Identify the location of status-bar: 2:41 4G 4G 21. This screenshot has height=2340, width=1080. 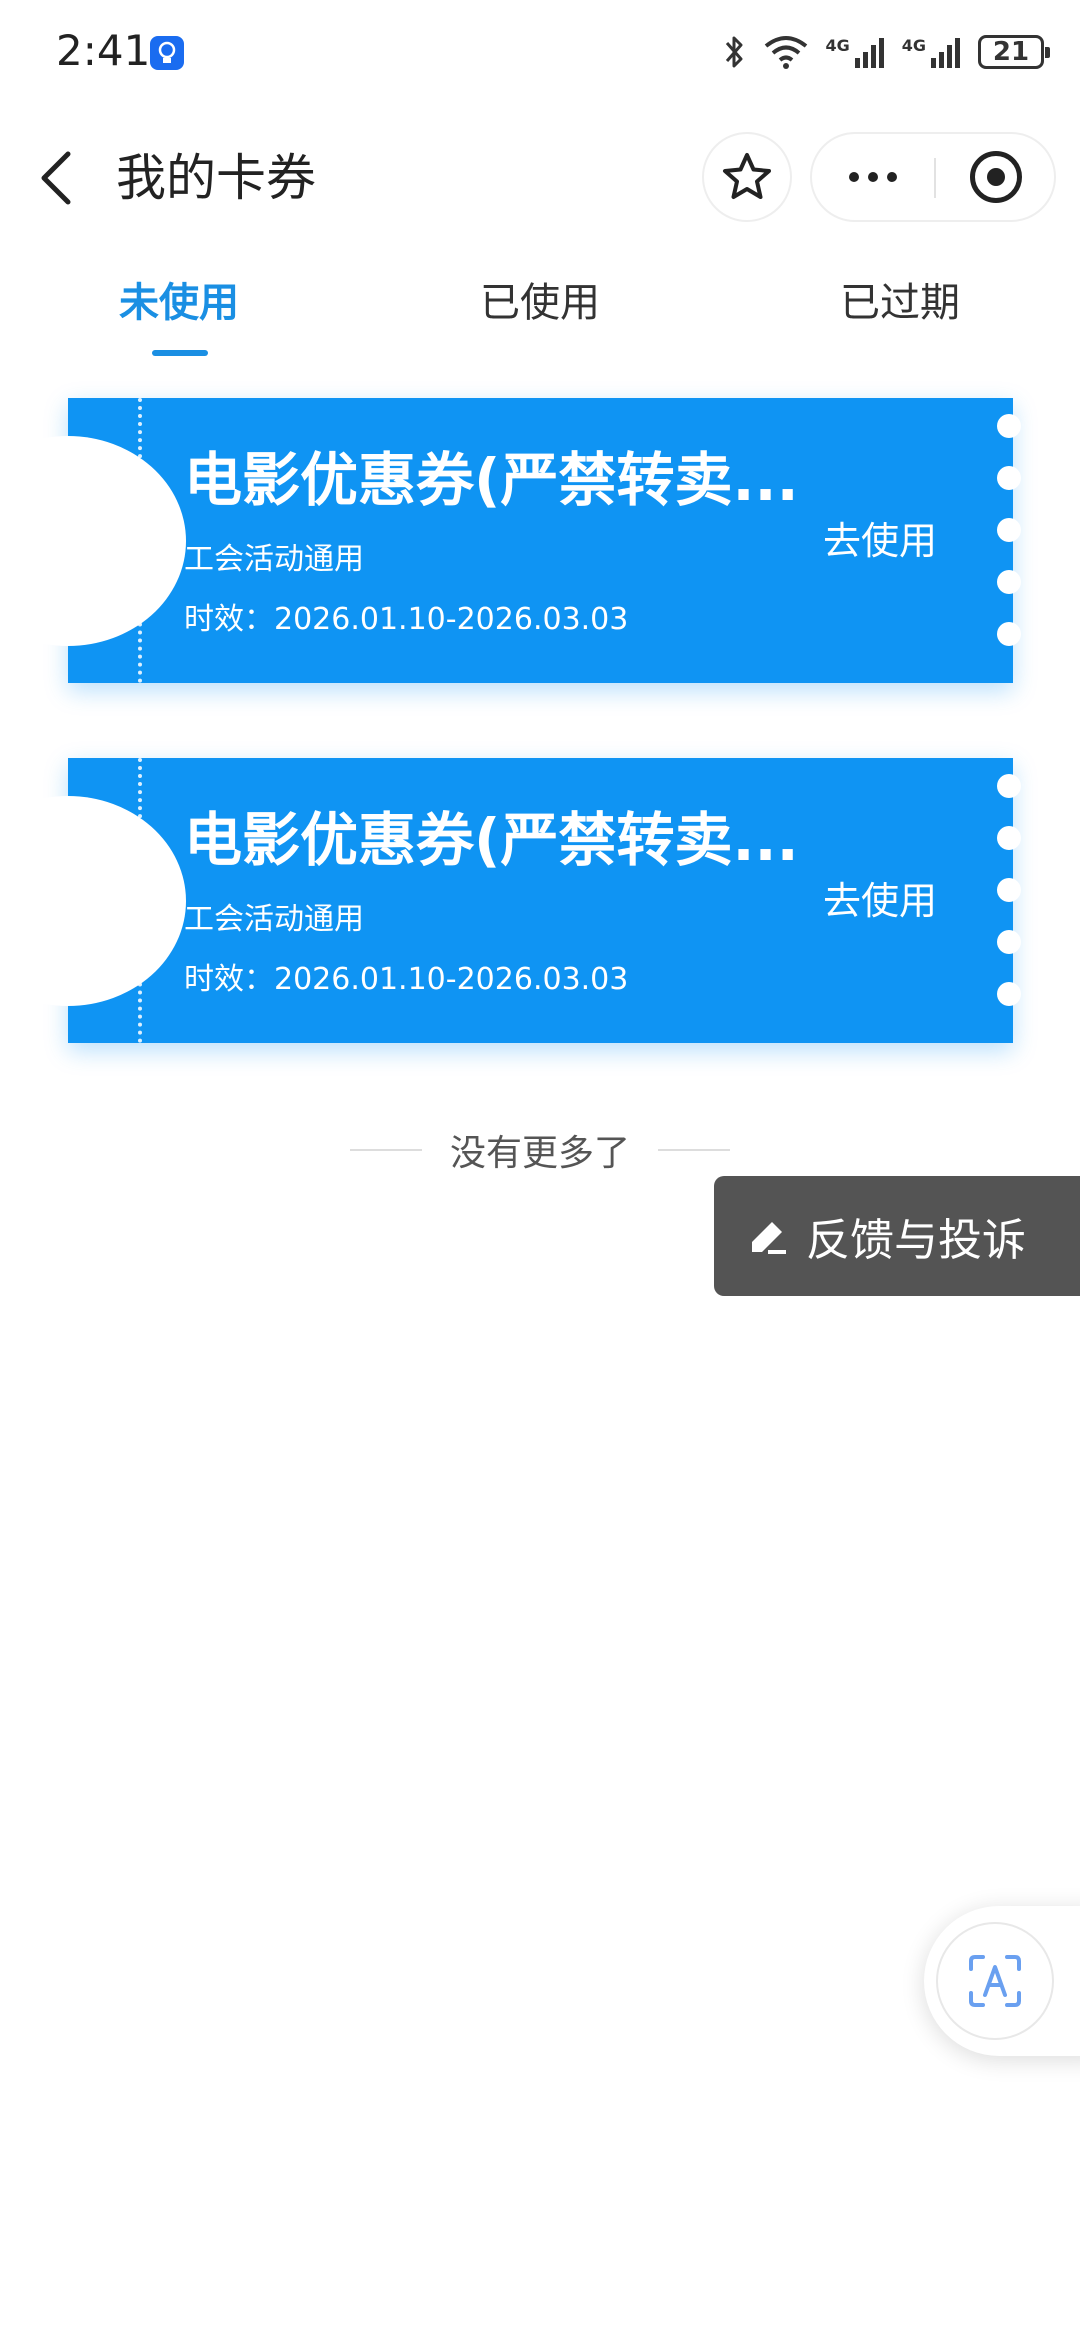
(540, 55).